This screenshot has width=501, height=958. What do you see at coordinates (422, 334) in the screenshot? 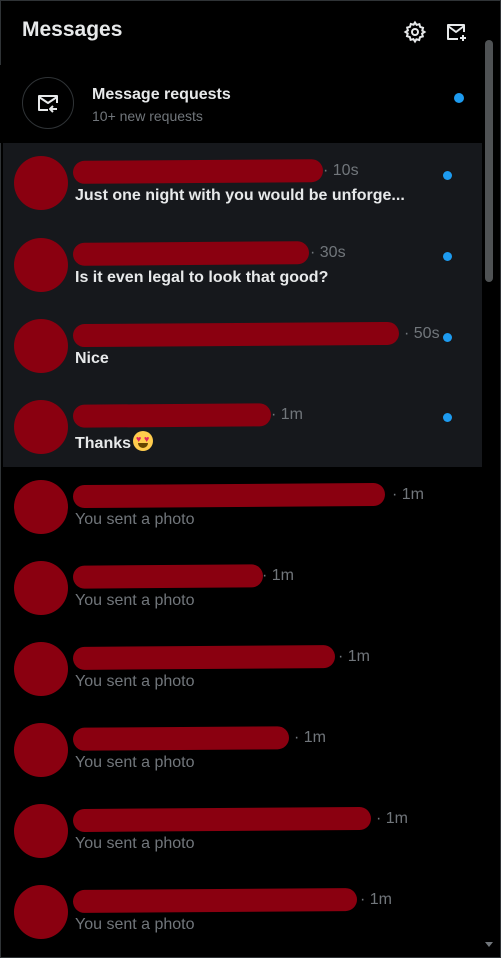
I see `timestamp: · 50s` at bounding box center [422, 334].